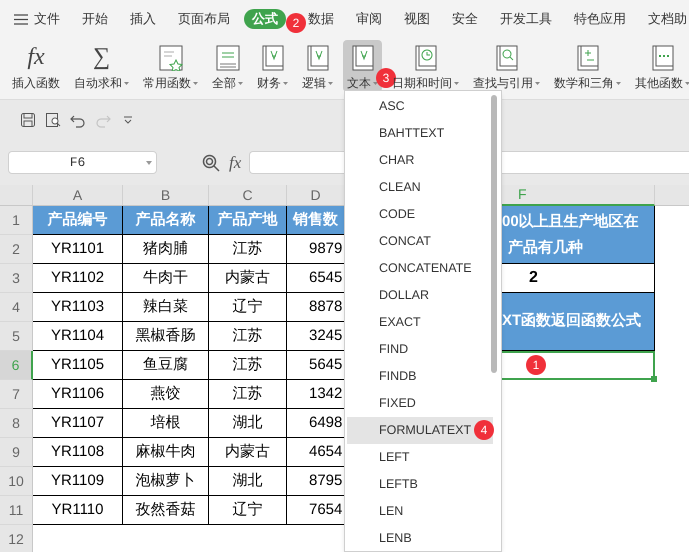 The width and height of the screenshot is (689, 552). I want to click on table-cell: 泡椒萝卜, so click(166, 481).